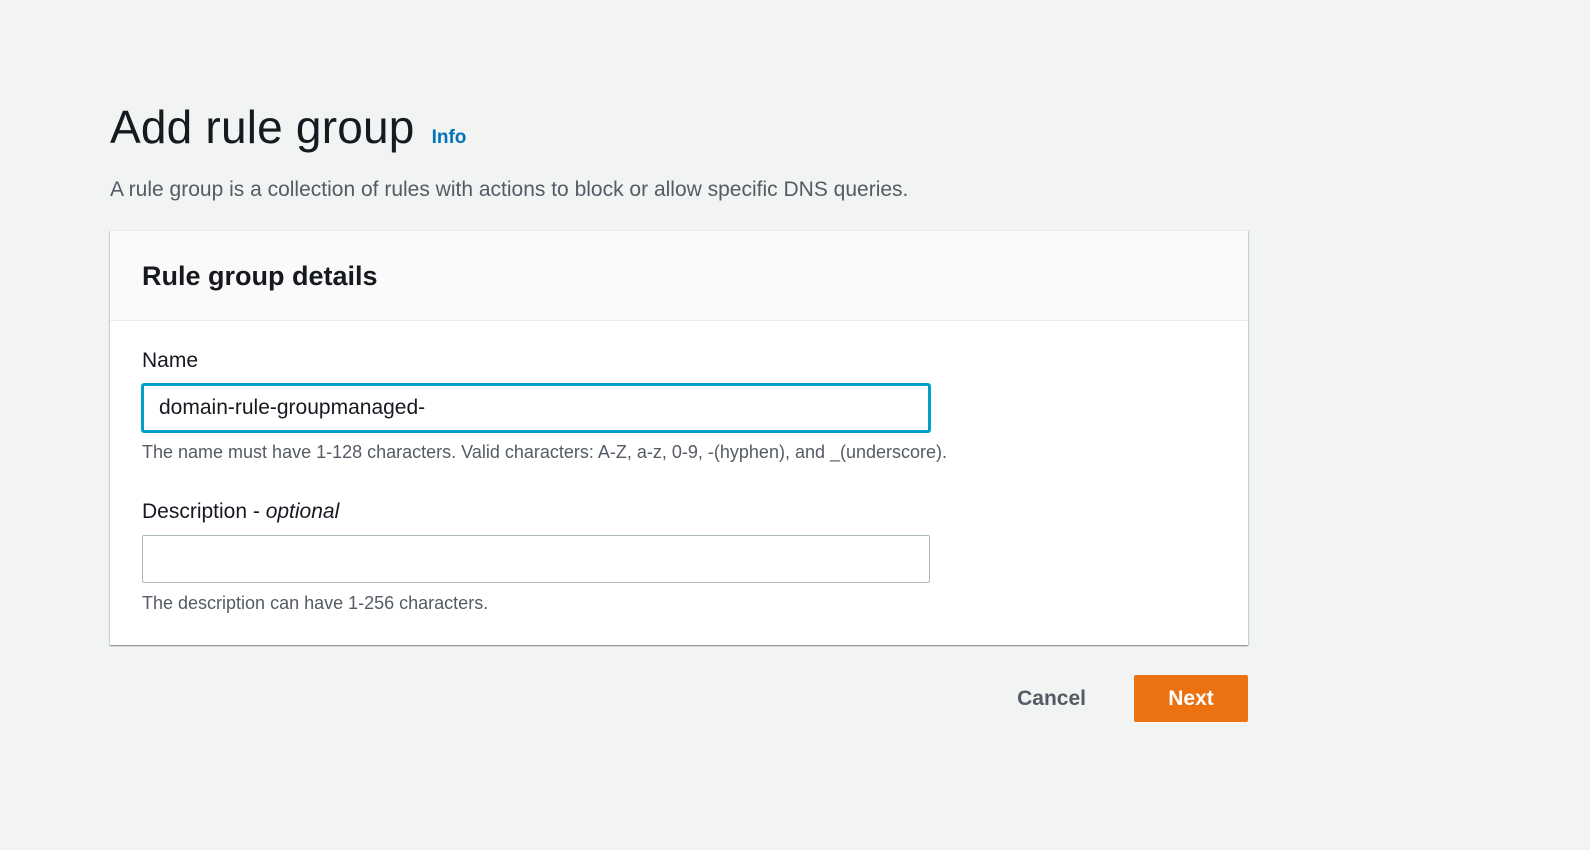 Image resolution: width=1590 pixels, height=850 pixels. Describe the element at coordinates (679, 698) in the screenshot. I see `form-actions: Cancel Next` at that location.